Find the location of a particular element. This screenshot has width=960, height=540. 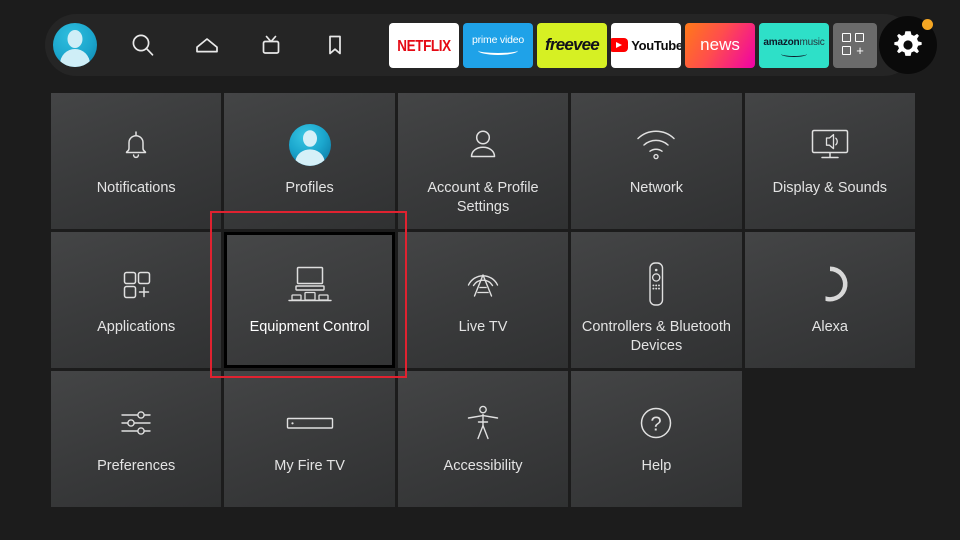

settings-tile-label: Live TV is located at coordinates (483, 327).